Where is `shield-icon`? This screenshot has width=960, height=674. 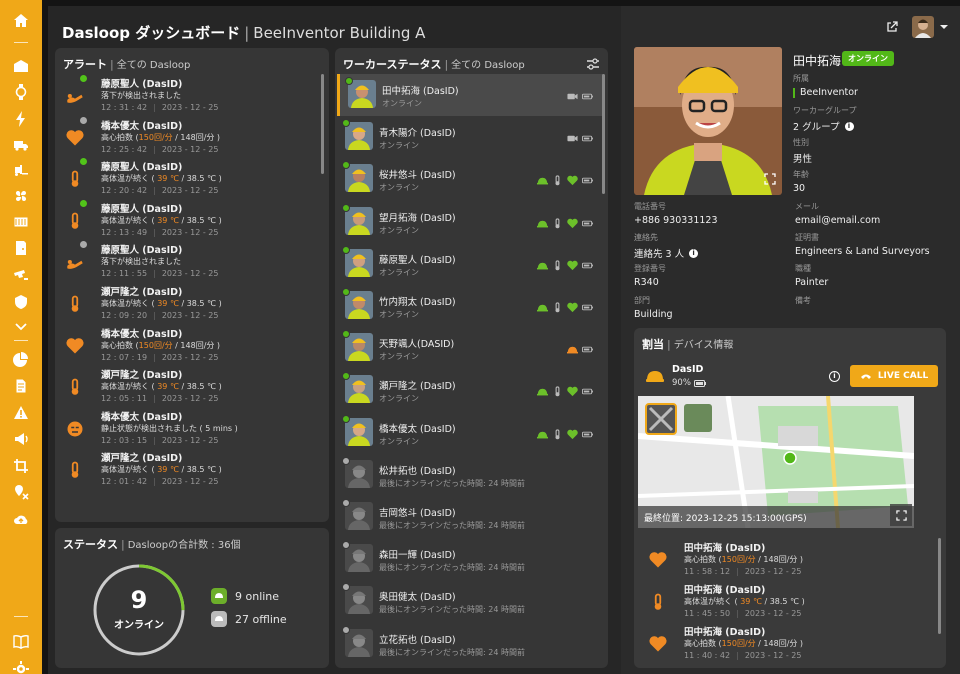 shield-icon is located at coordinates (21, 302).